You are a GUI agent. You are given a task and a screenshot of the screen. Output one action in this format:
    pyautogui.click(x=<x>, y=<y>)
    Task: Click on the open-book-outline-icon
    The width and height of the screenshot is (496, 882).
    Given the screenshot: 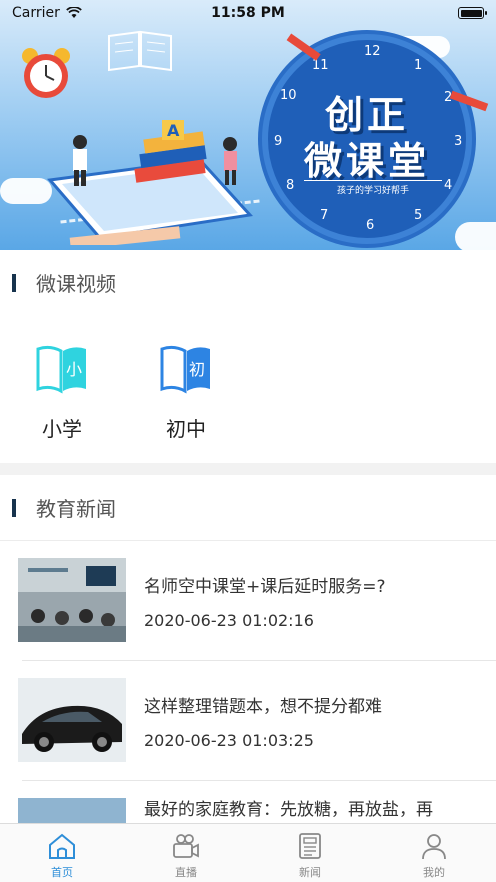 What is the action you would take?
    pyautogui.click(x=140, y=51)
    